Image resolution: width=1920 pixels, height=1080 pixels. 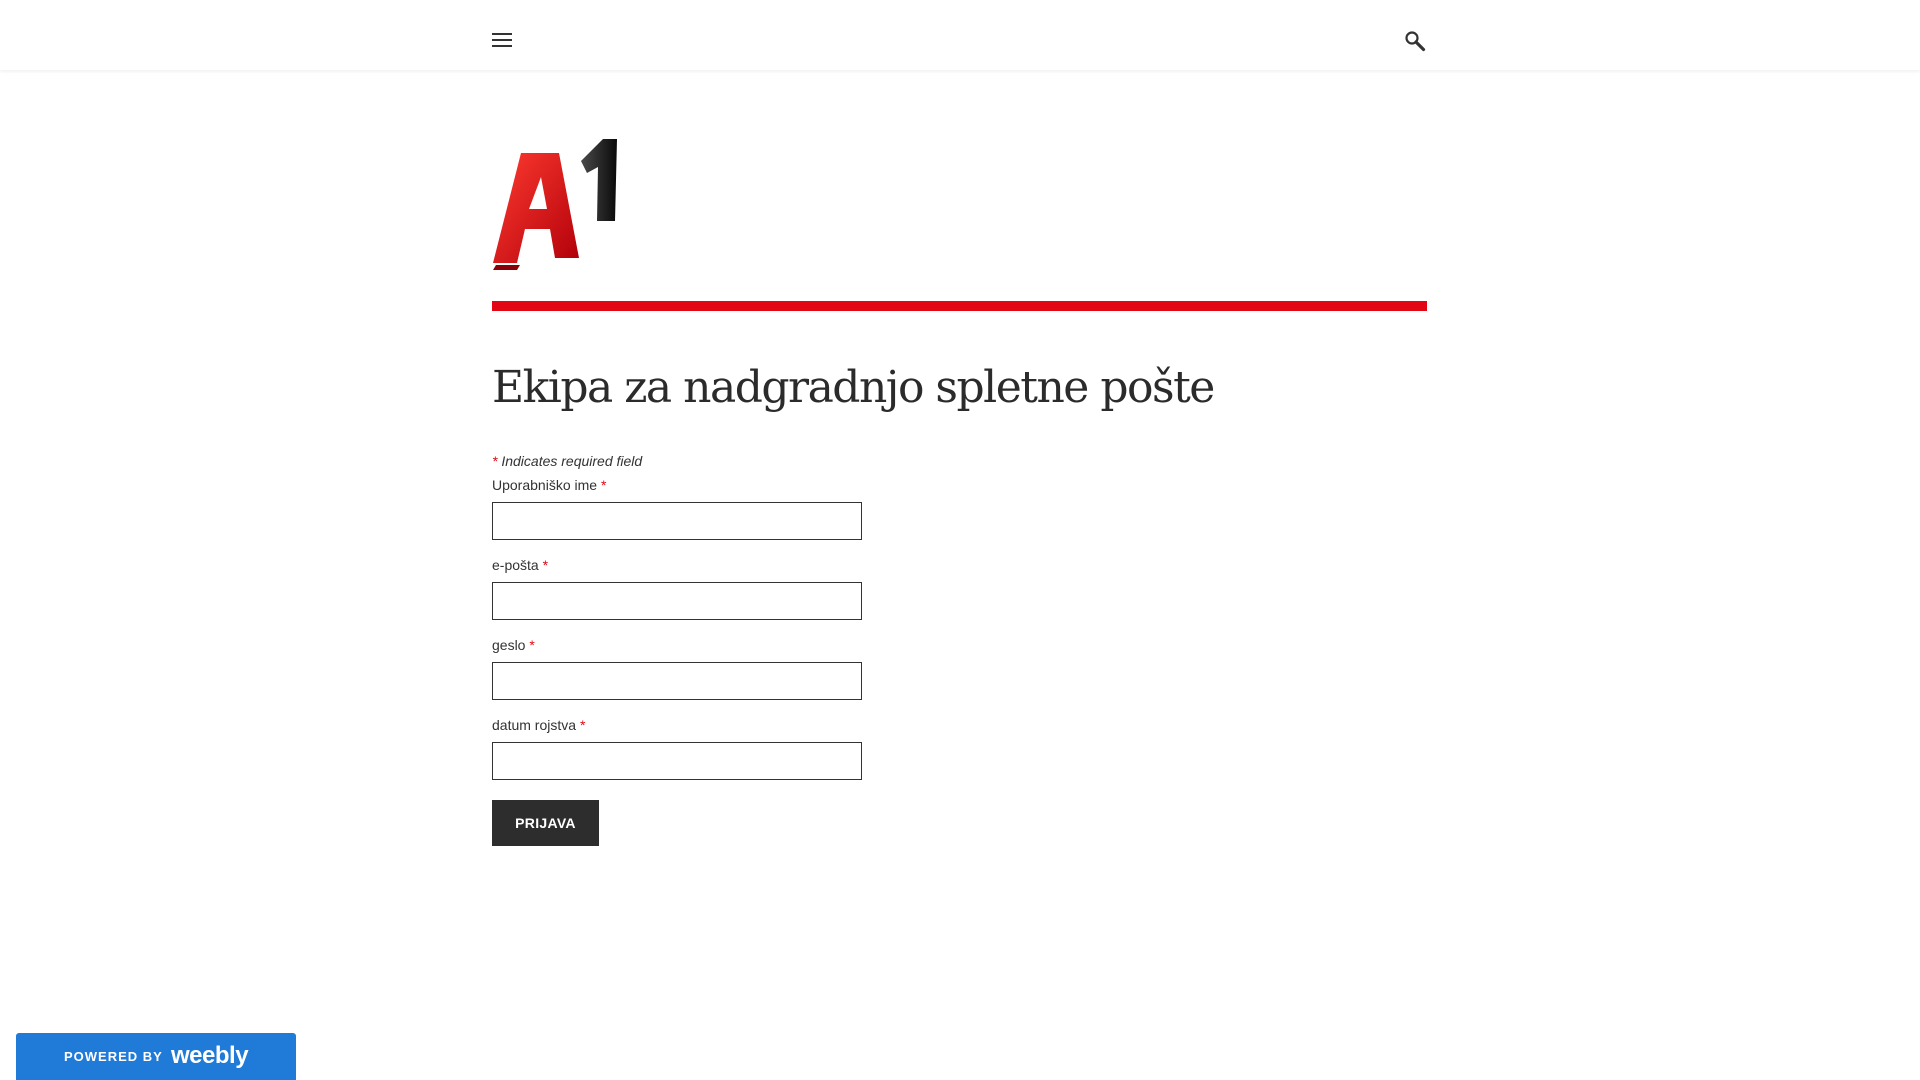 I want to click on weebly-logo: weebly, so click(x=210, y=1055).